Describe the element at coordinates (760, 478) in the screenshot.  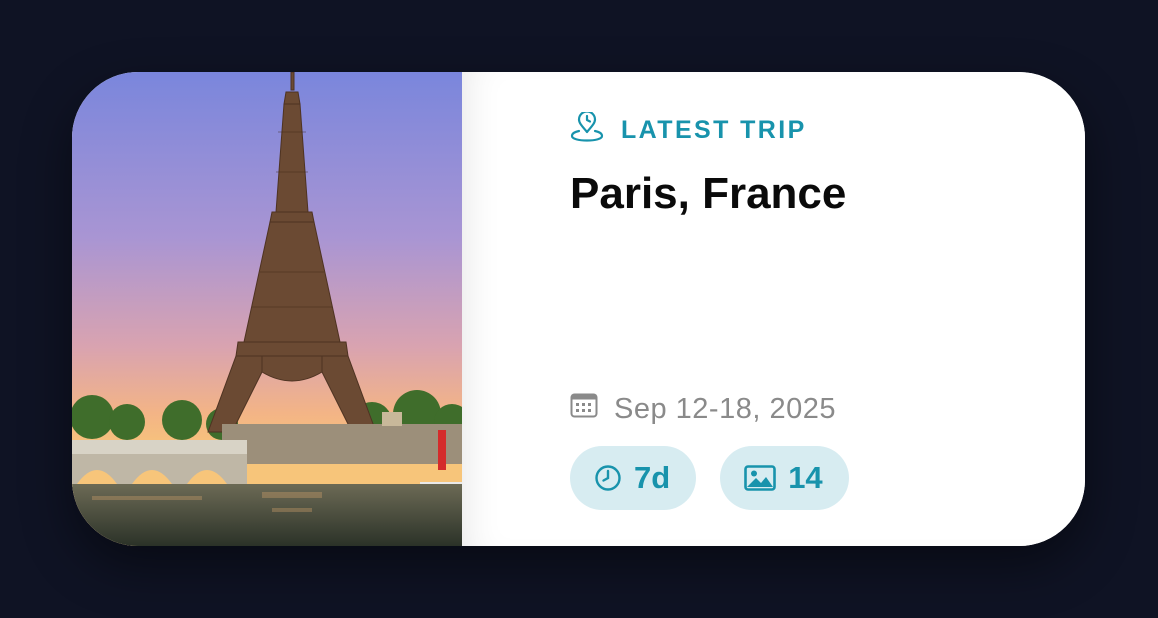
I see `image-icon` at that location.